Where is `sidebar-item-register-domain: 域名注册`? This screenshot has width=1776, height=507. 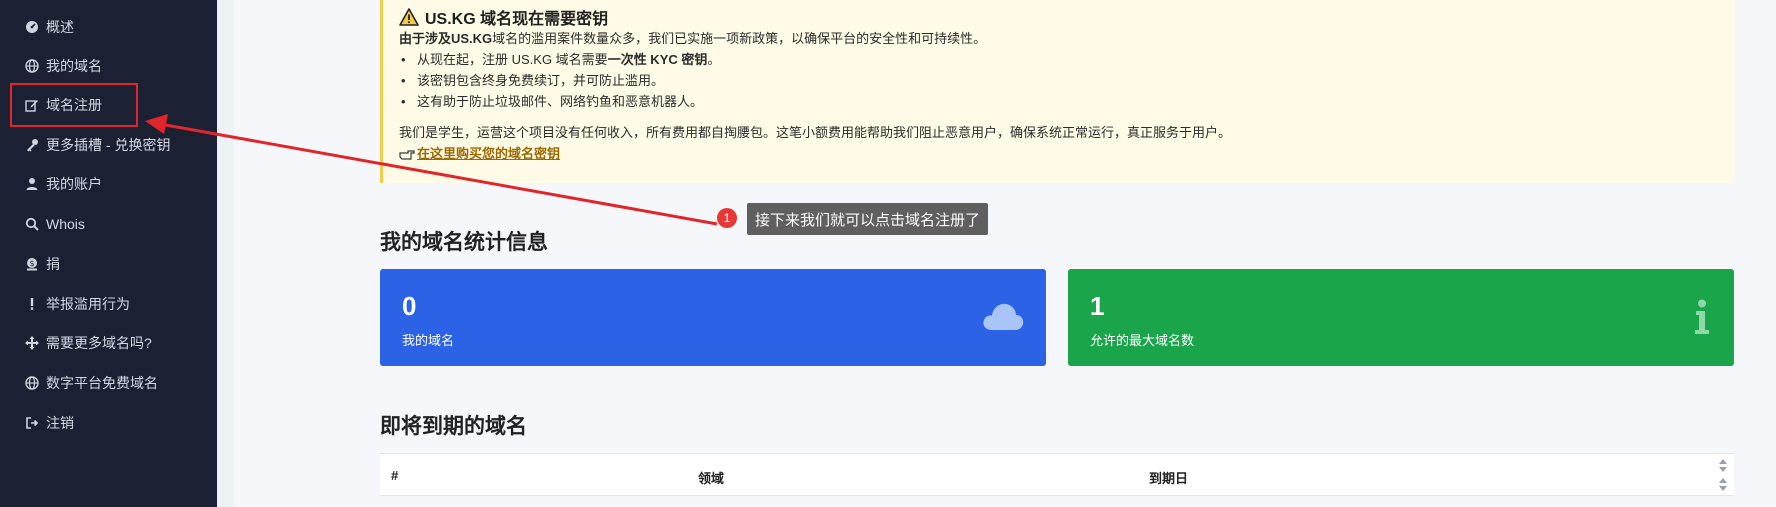 sidebar-item-register-domain: 域名注册 is located at coordinates (74, 105).